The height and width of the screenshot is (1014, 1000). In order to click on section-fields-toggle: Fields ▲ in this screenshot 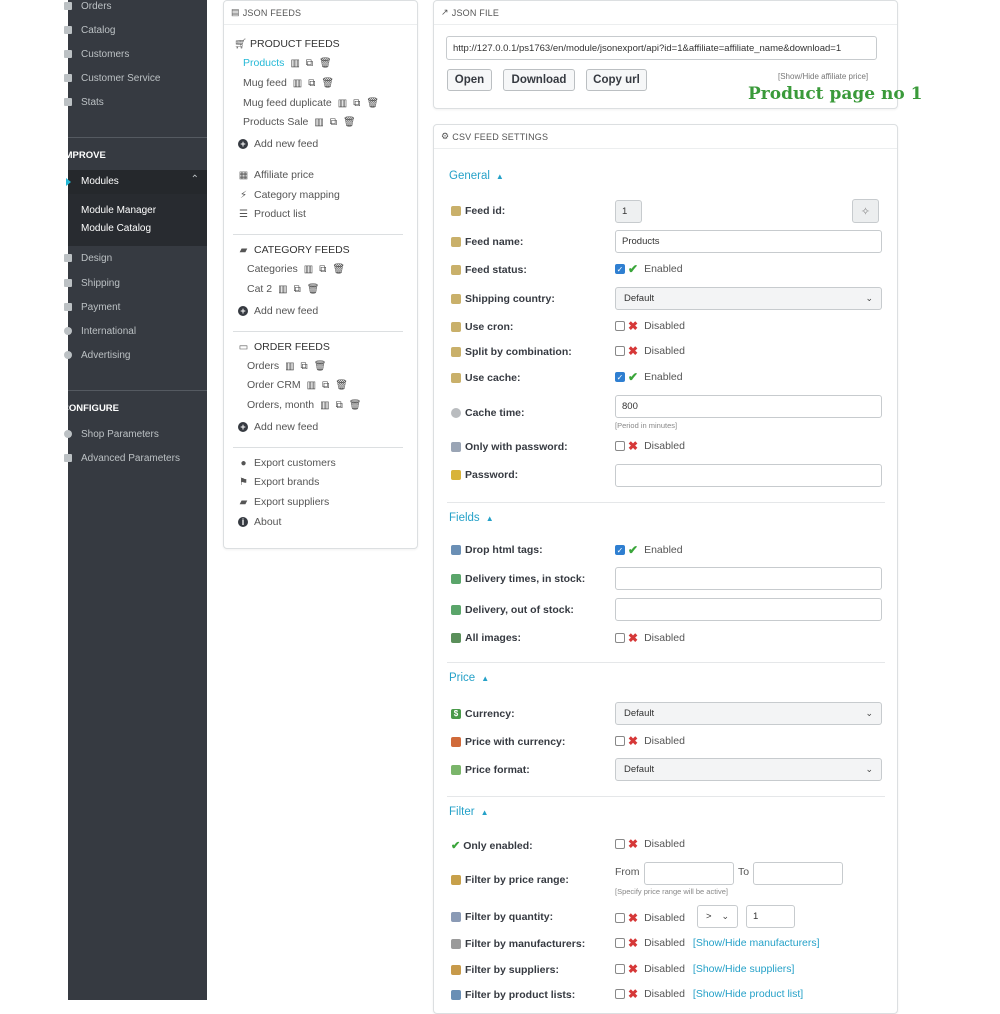, I will do `click(471, 518)`.